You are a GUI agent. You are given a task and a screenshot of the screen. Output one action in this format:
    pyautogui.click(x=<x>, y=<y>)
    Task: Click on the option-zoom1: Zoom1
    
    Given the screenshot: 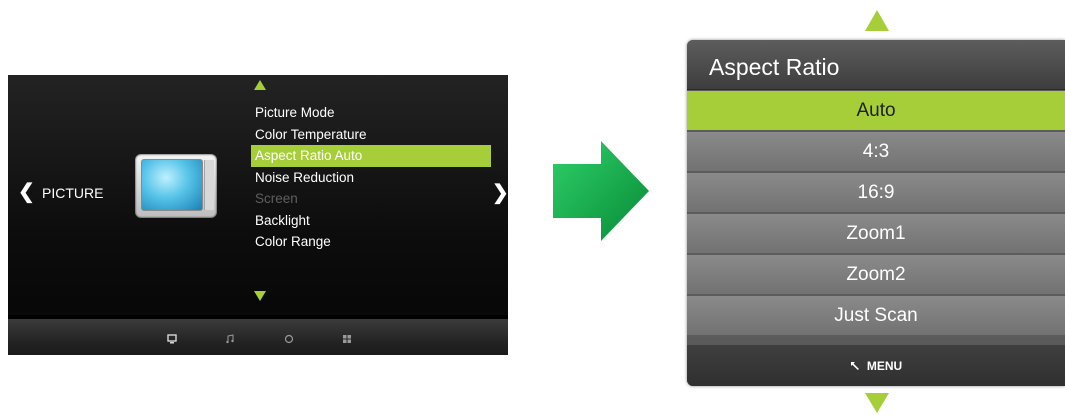 What is the action you would take?
    pyautogui.click(x=876, y=234)
    